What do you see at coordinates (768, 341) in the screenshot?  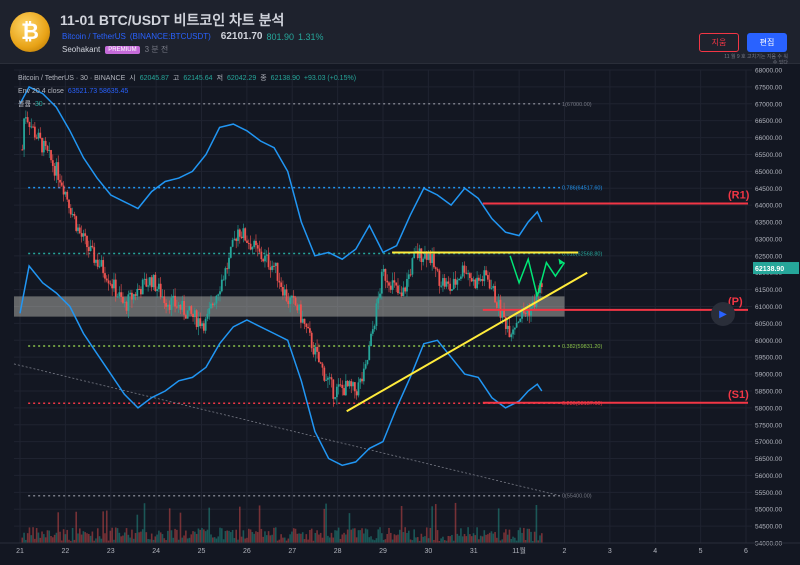 I see `y-tick-label: 60000.00` at bounding box center [768, 341].